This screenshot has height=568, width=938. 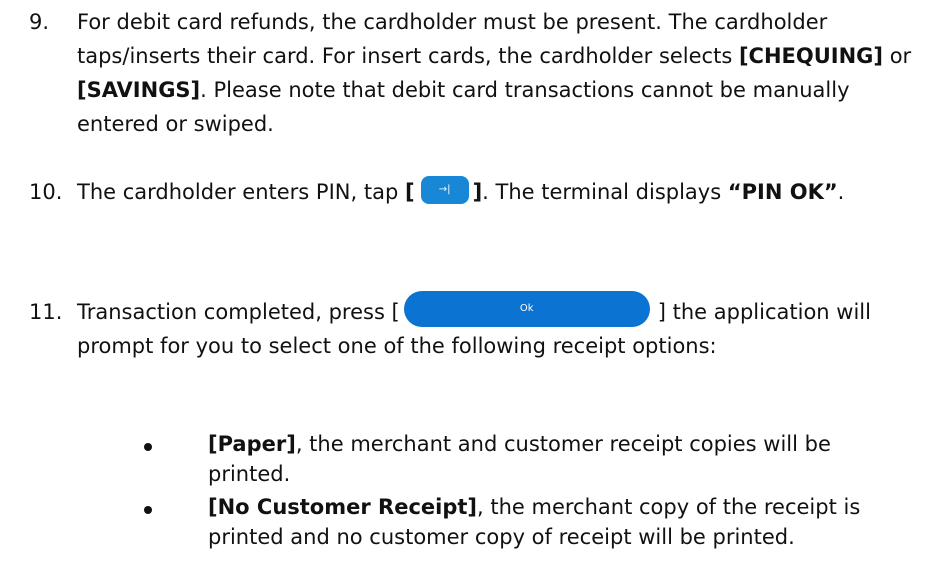 I want to click on step-text-part: The cardholder enters PIN, tap, so click(x=241, y=192).